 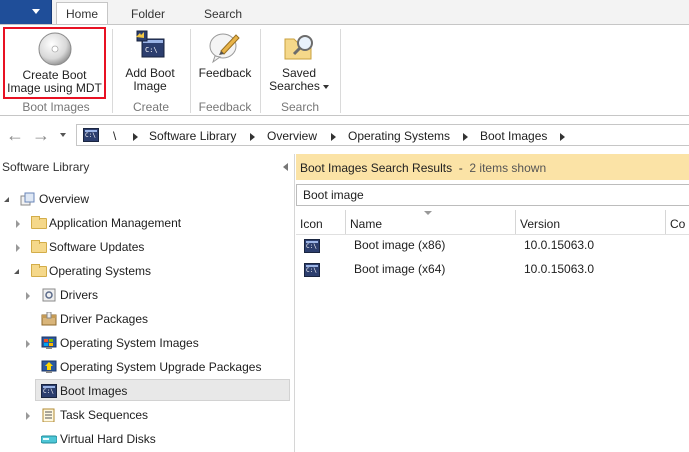 What do you see at coordinates (49, 295) in the screenshot?
I see `driver-icon` at bounding box center [49, 295].